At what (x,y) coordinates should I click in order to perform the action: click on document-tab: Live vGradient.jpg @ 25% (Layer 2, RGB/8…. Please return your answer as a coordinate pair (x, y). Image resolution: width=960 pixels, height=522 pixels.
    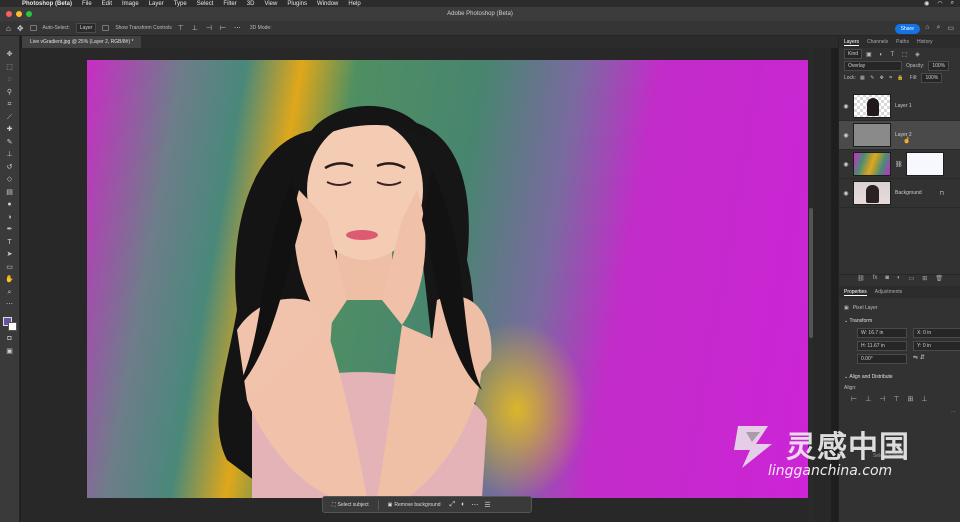
    Looking at the image, I should click on (82, 42).